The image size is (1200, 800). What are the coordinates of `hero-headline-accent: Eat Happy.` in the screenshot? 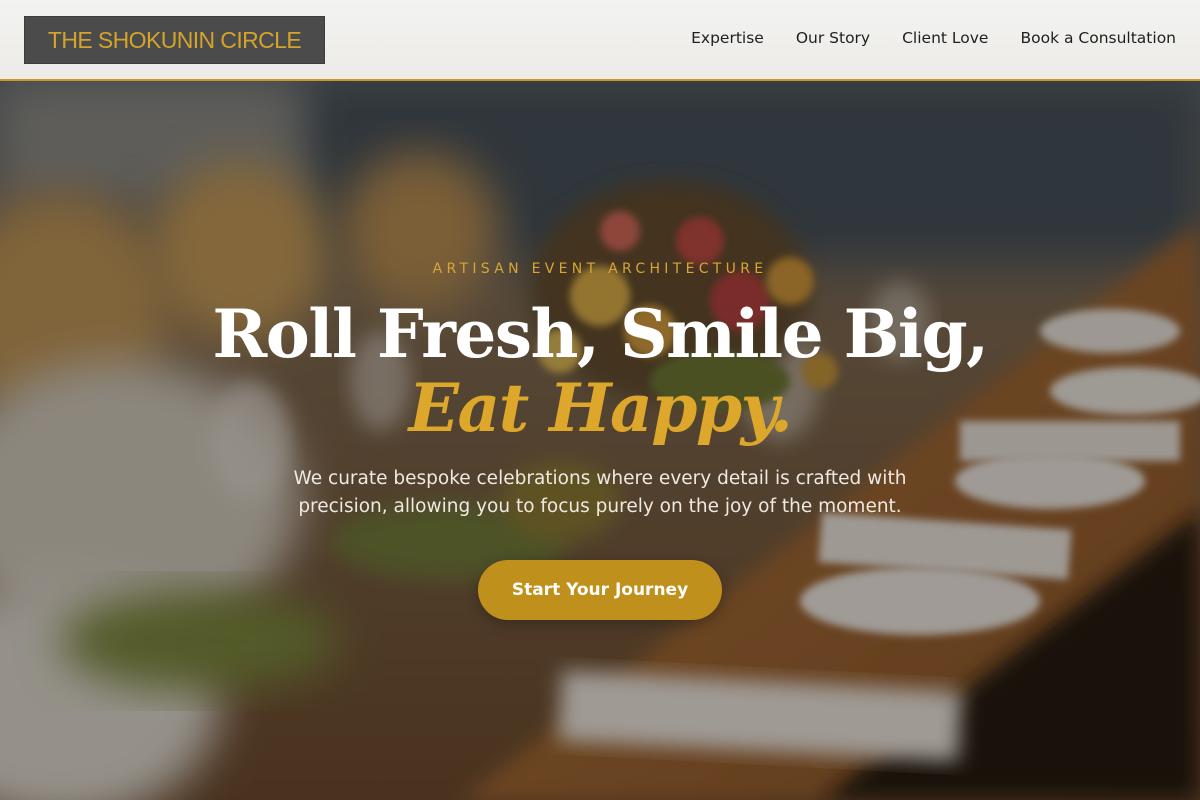 It's located at (600, 408).